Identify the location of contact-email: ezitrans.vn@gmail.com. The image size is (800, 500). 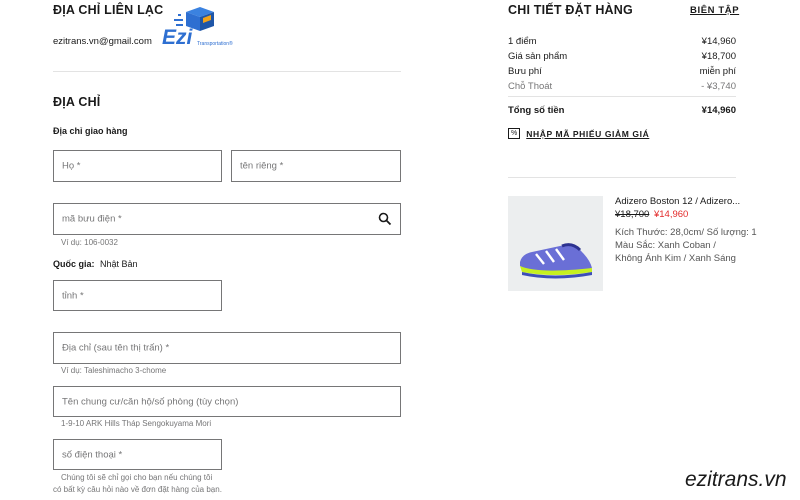
(102, 41).